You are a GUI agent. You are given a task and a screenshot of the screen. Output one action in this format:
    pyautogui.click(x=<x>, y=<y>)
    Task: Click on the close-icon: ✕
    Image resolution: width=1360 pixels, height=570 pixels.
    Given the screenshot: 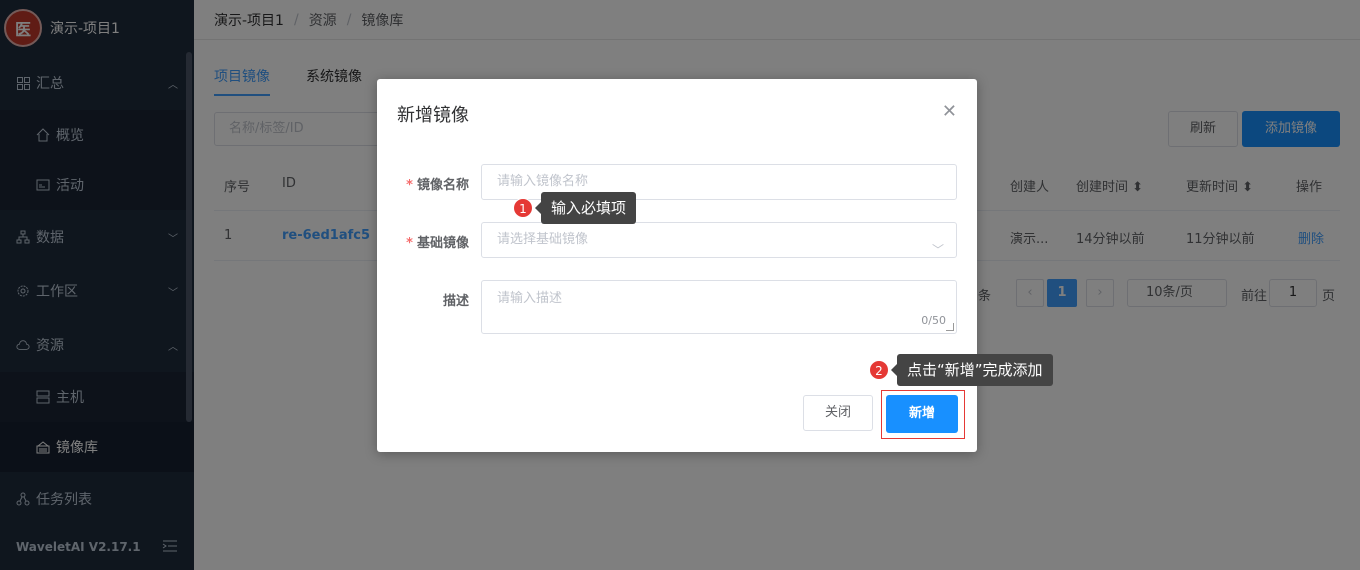 What is the action you would take?
    pyautogui.click(x=949, y=111)
    